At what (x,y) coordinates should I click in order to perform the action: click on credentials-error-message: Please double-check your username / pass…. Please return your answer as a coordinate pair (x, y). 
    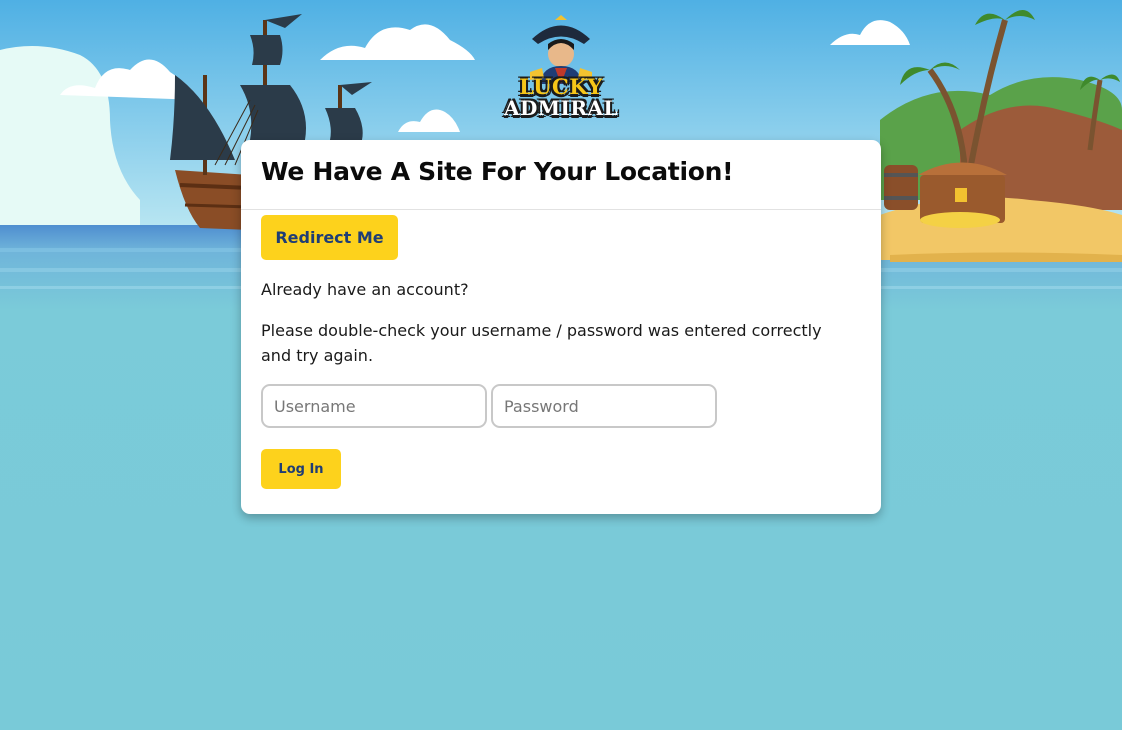
    Looking at the image, I should click on (541, 343).